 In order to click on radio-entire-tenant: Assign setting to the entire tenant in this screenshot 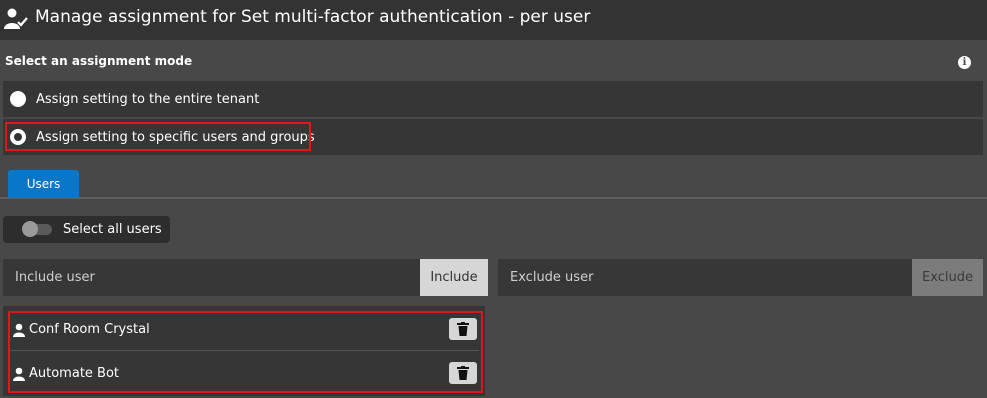, I will do `click(493, 99)`.